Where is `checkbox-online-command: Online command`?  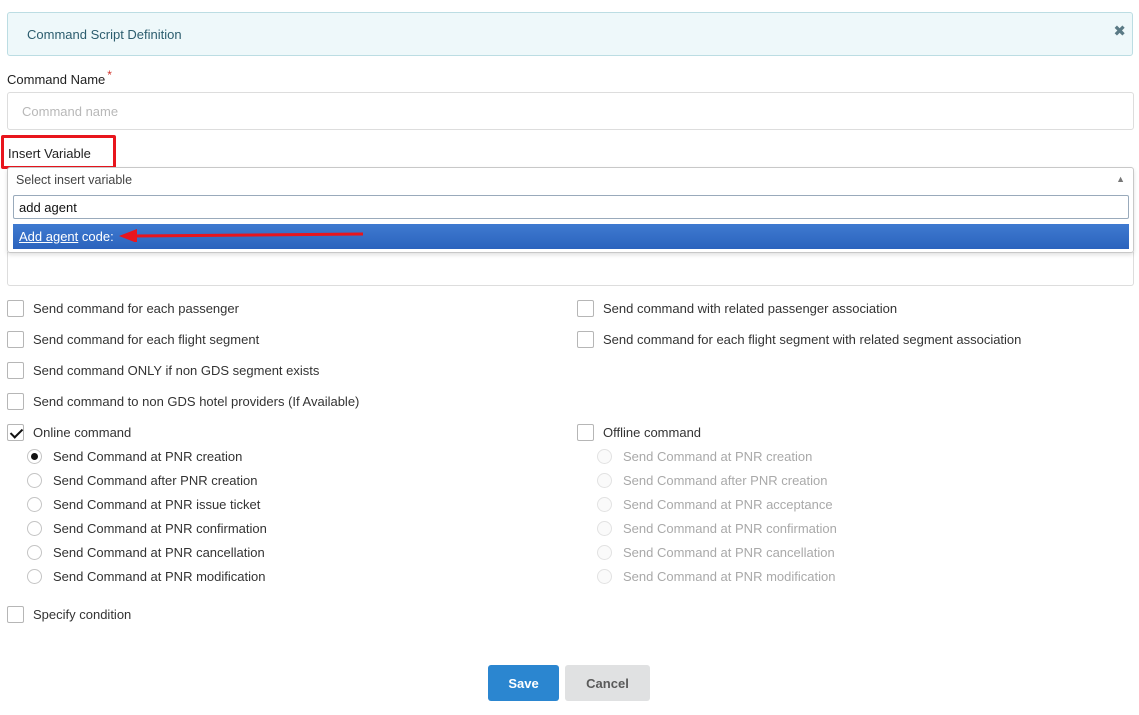 checkbox-online-command: Online command is located at coordinates (69, 432).